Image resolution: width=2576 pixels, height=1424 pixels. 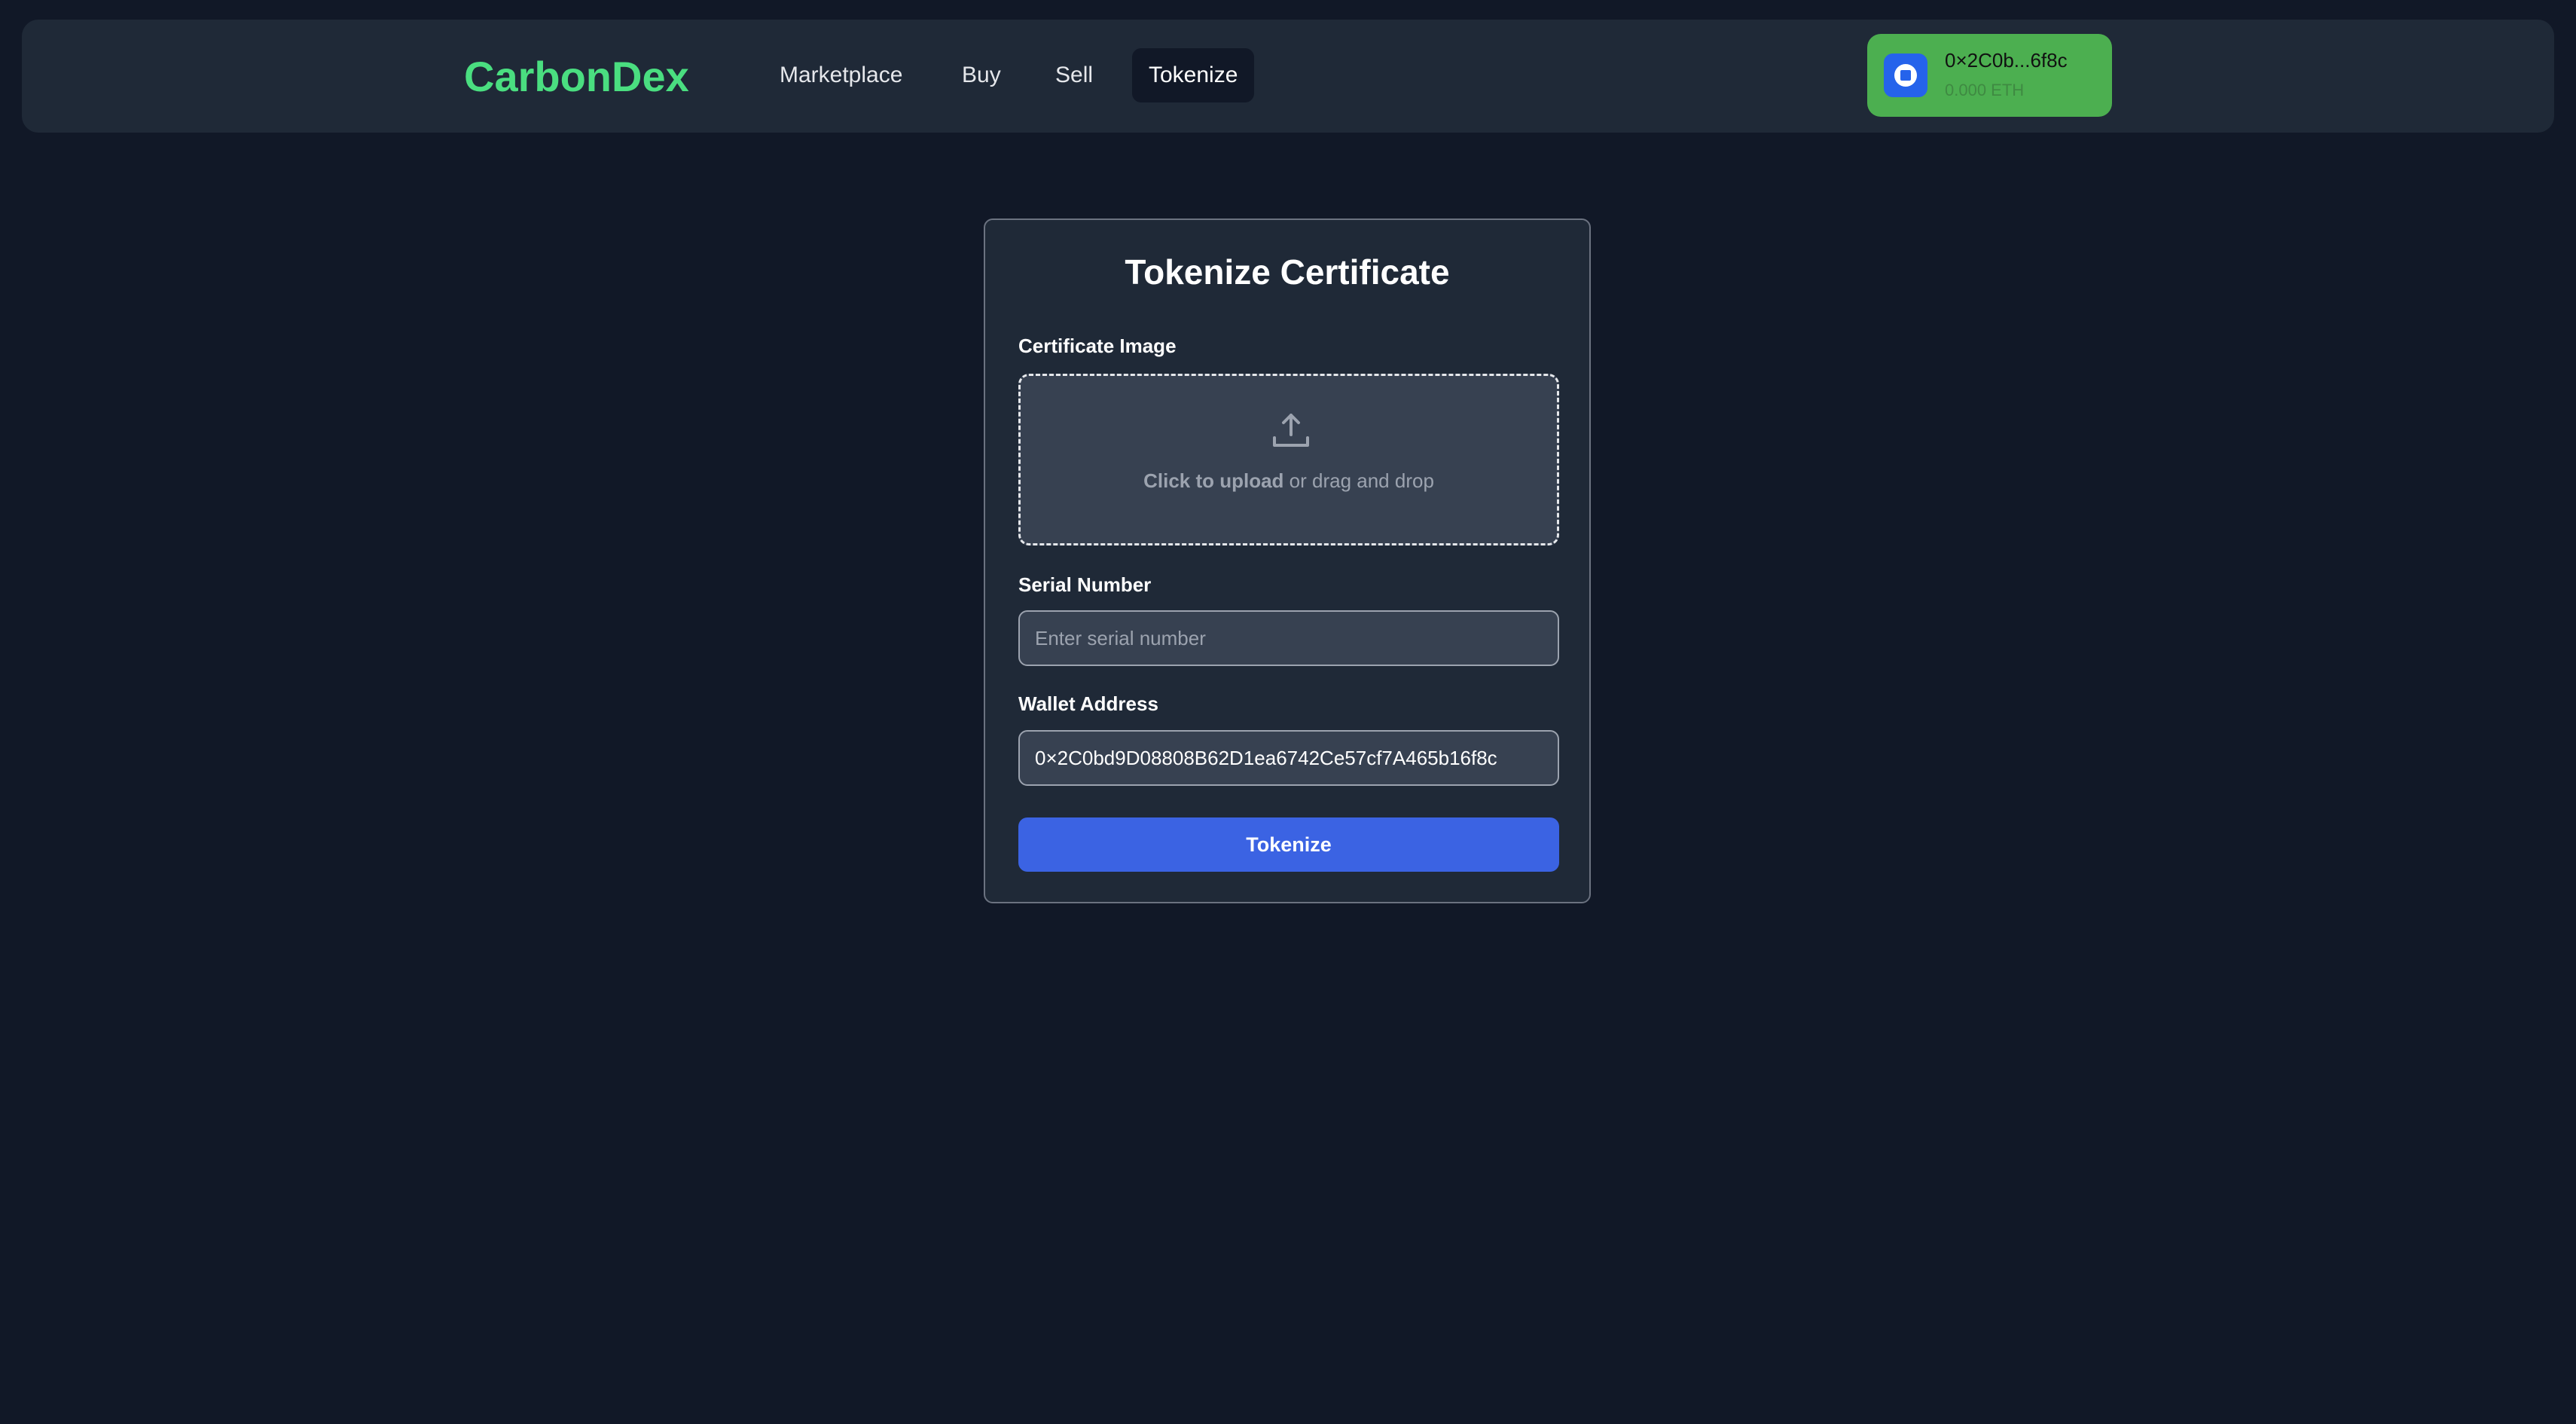 I want to click on certificate-image-label: Certificate Image, so click(x=1098, y=346).